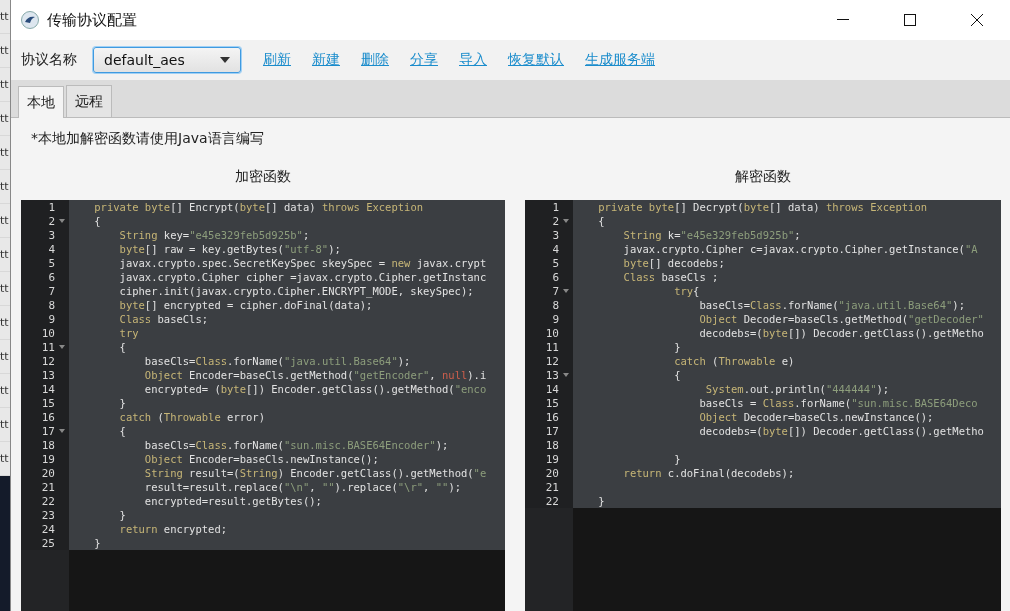 The height and width of the screenshot is (611, 1010). I want to click on line-number: 24, so click(47, 529).